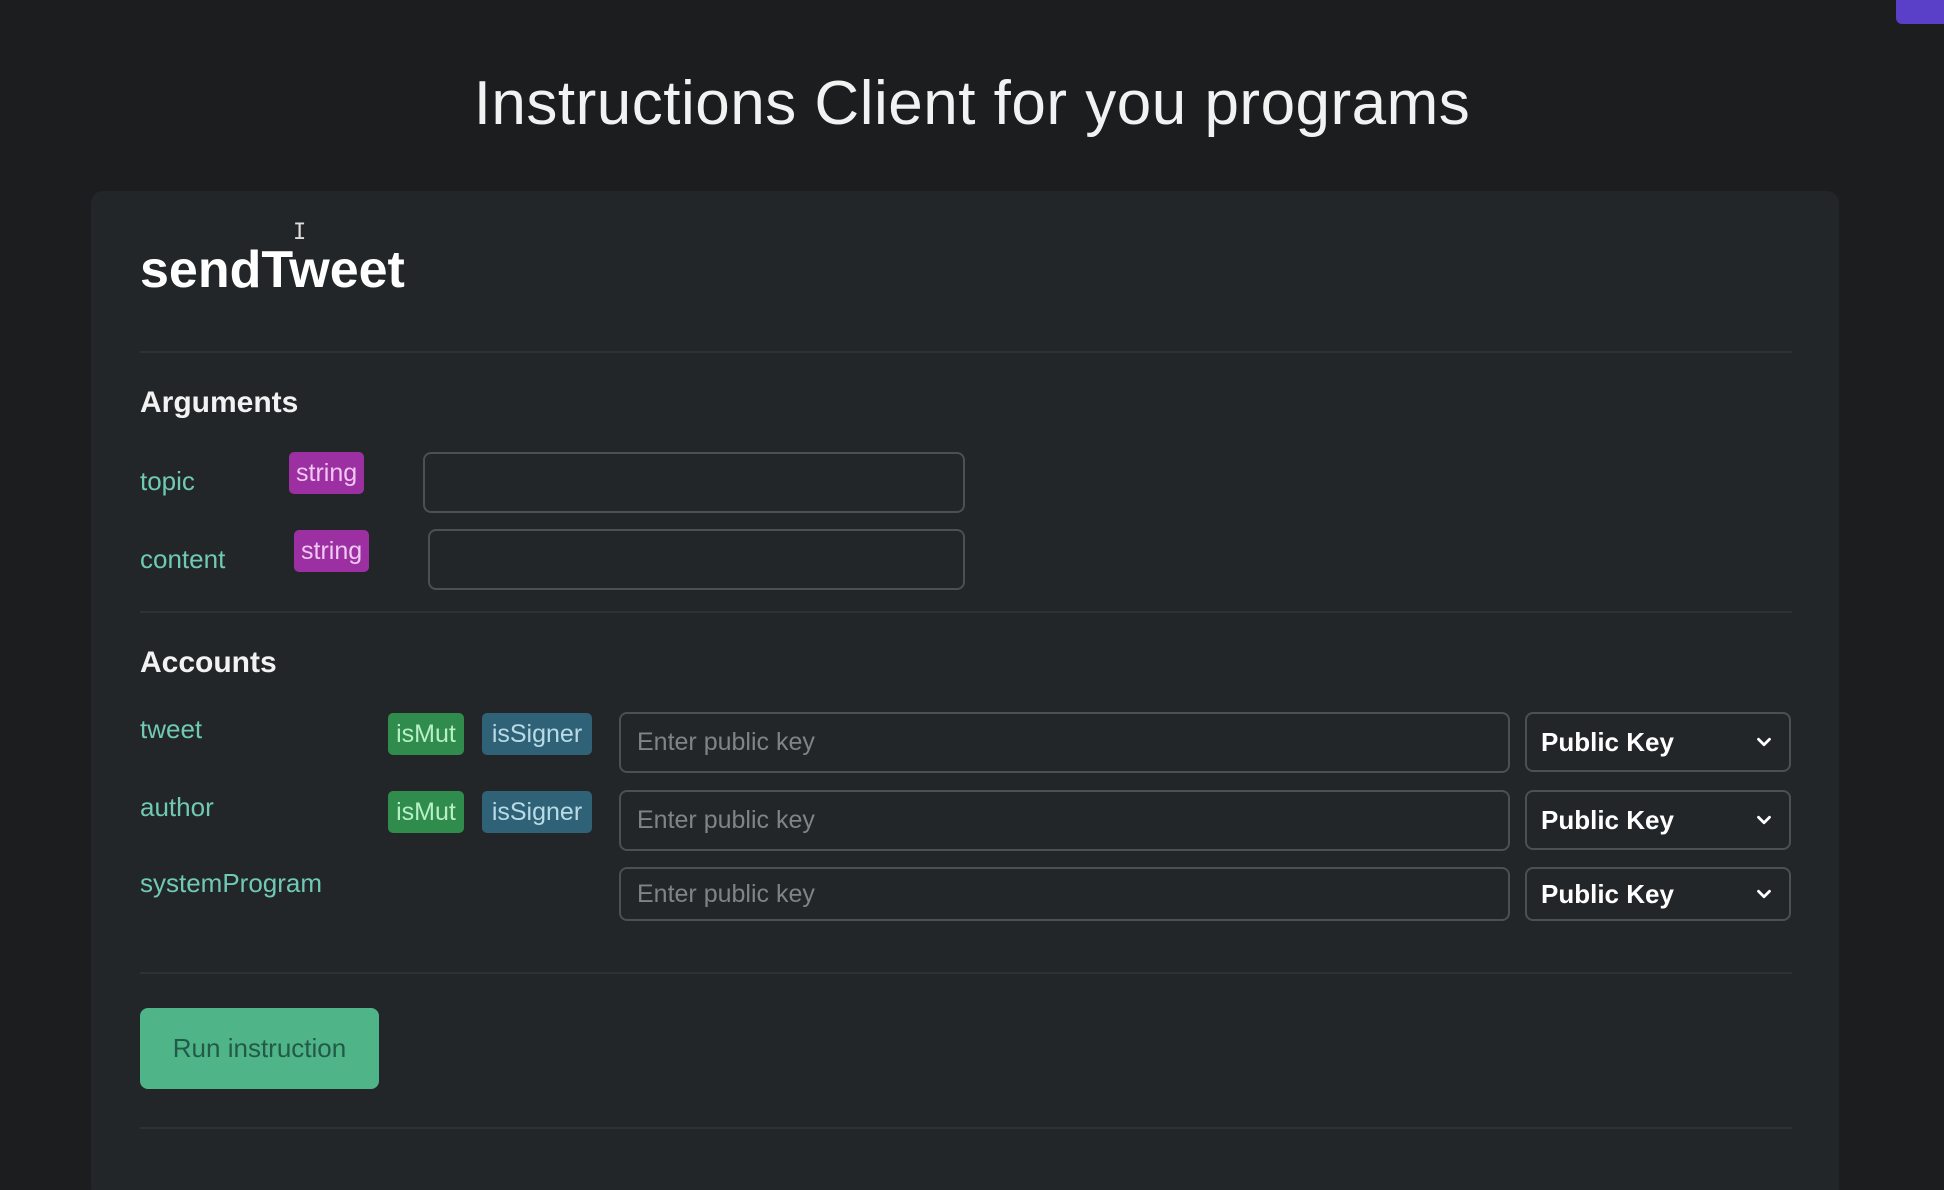 This screenshot has height=1190, width=1944. I want to click on run-instruction-button: Run instruction, so click(259, 1048).